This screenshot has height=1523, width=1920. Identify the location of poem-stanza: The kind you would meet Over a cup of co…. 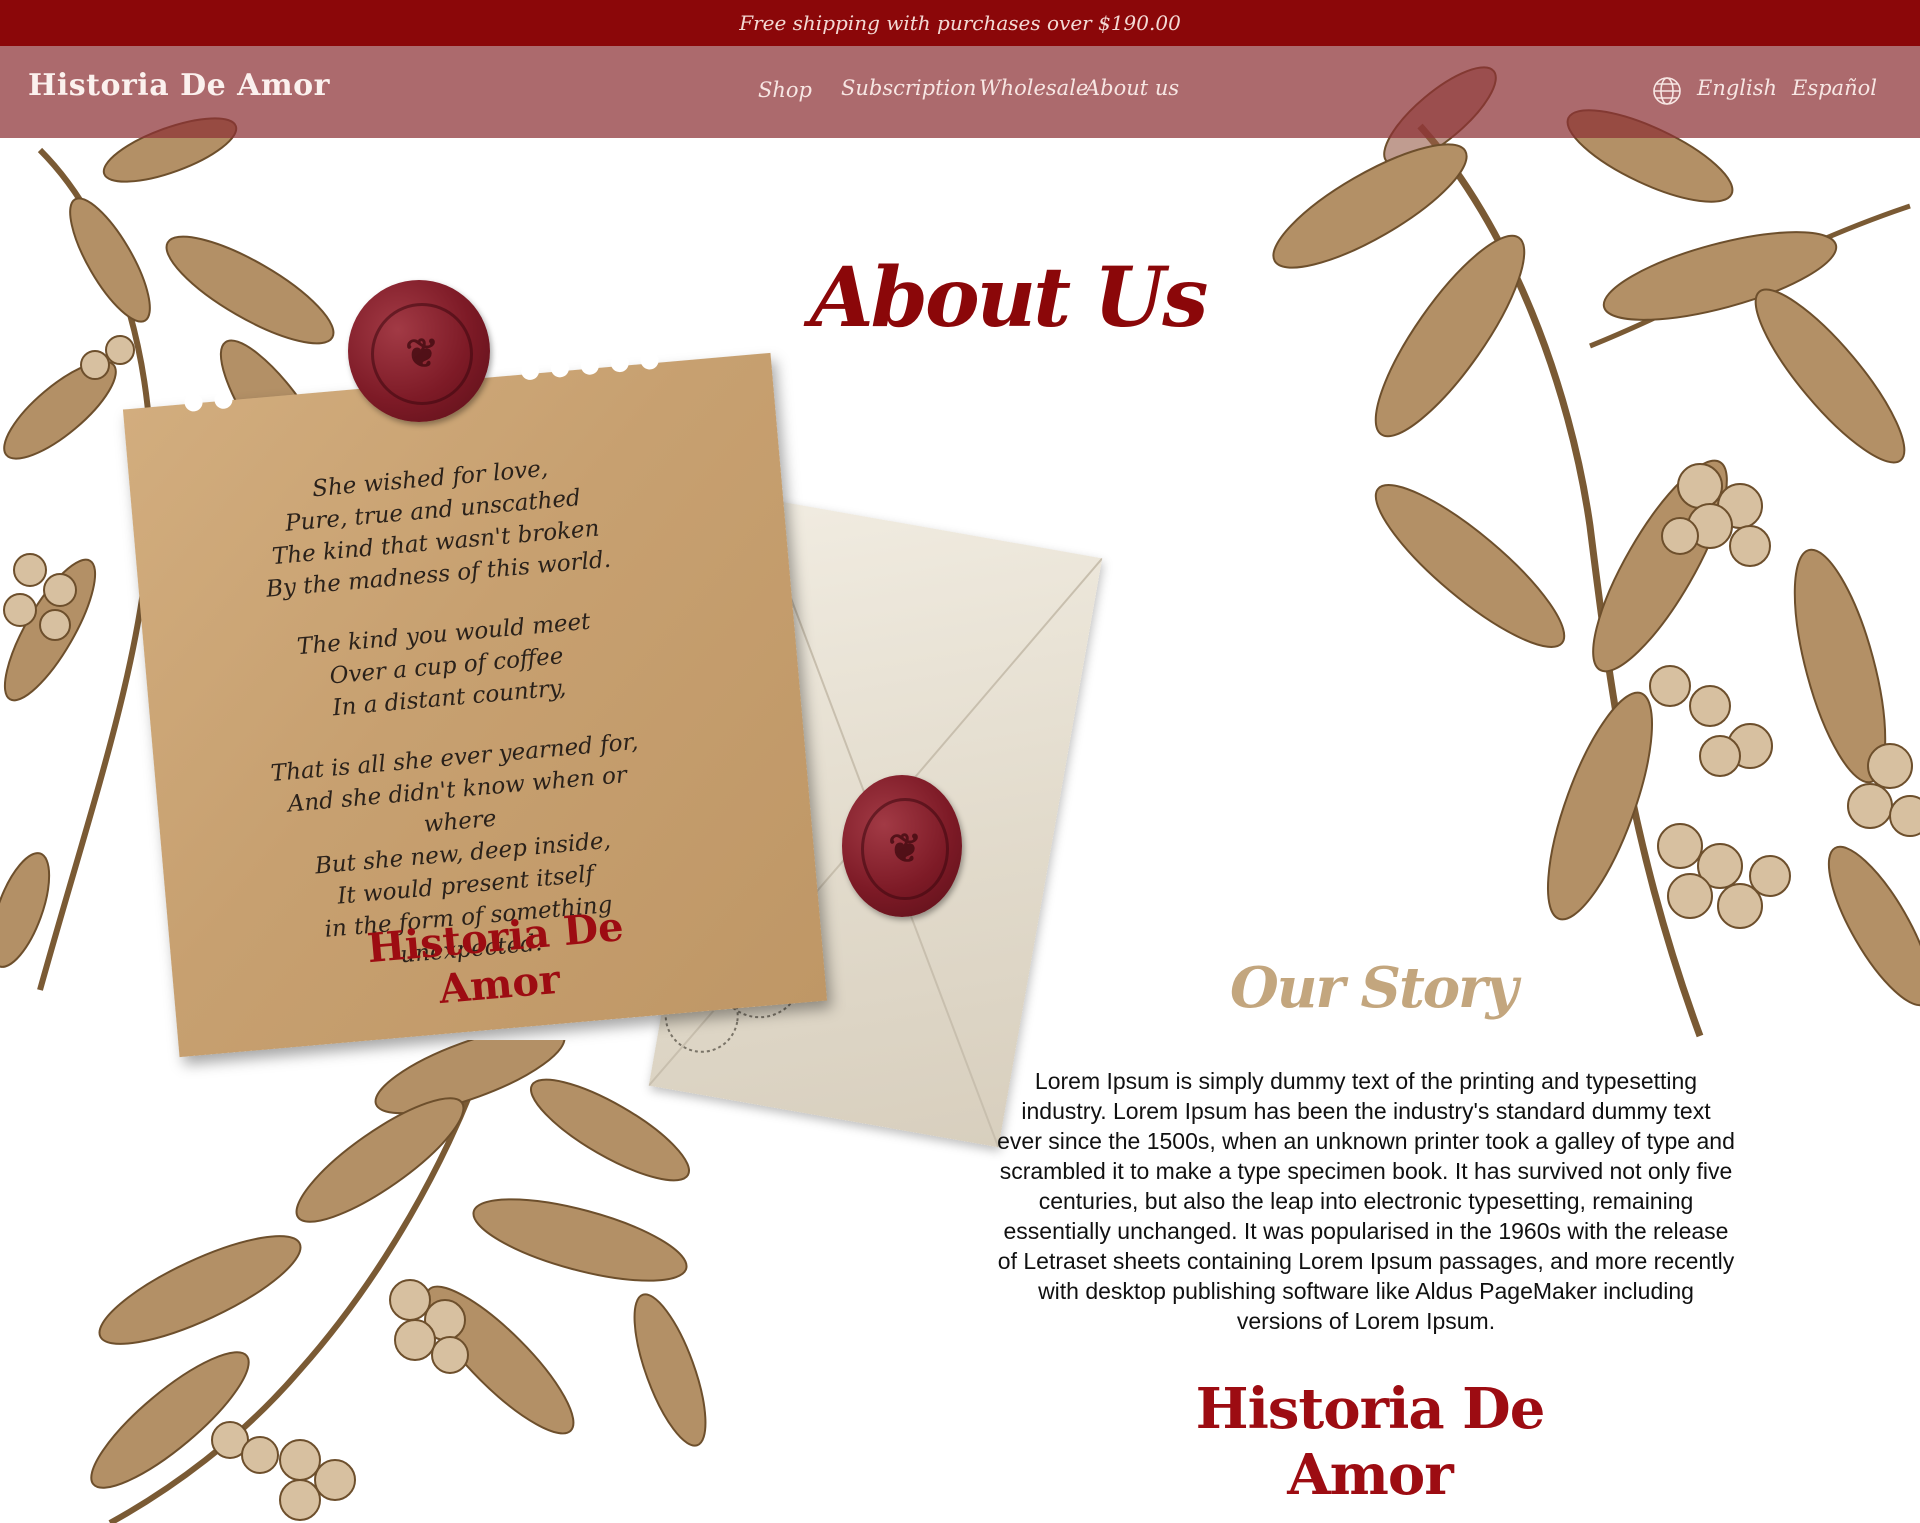
(446, 666).